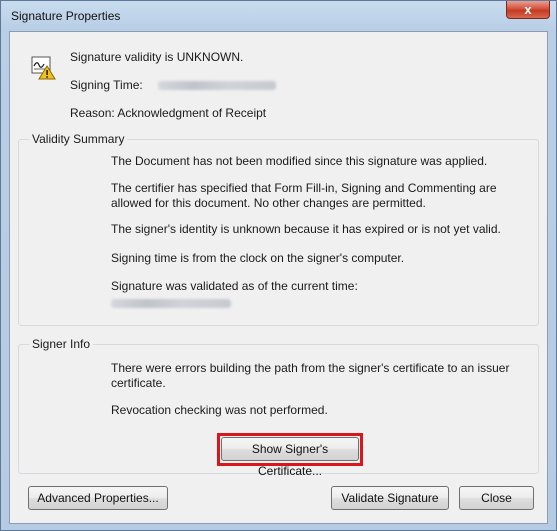 The height and width of the screenshot is (531, 557). Describe the element at coordinates (217, 86) in the screenshot. I see `signing-time-value-redacted` at that location.